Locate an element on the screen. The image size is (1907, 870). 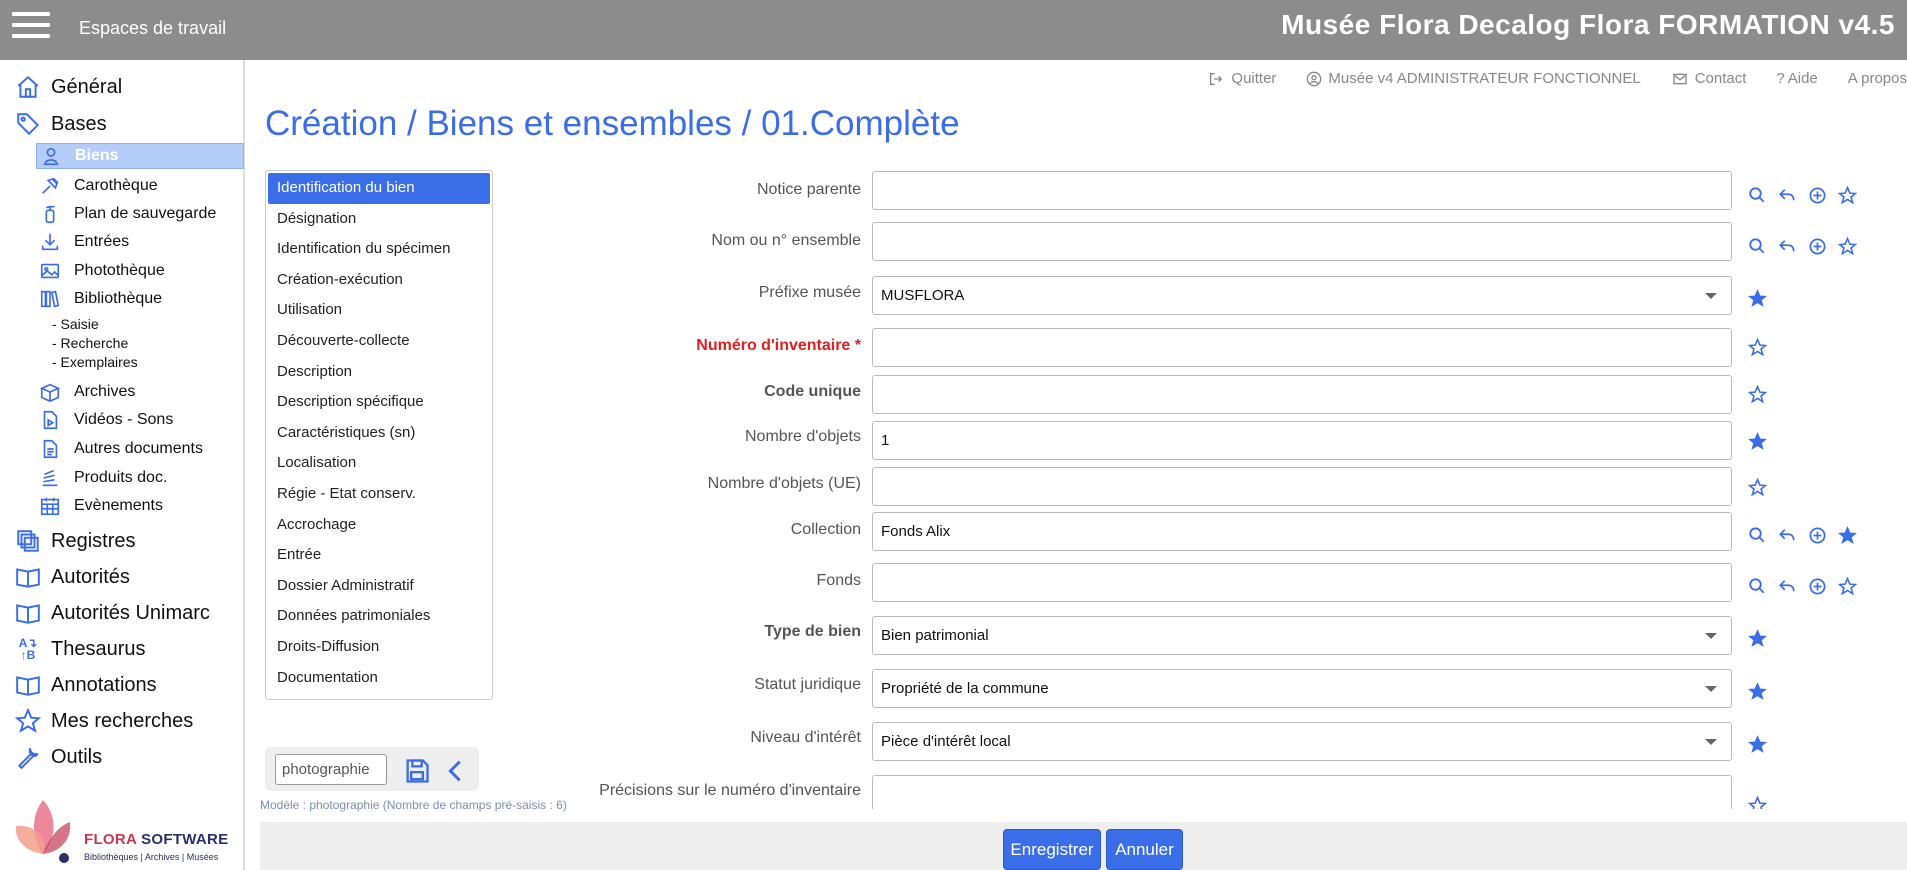
field-label: Préfixe musée is located at coordinates (809, 292).